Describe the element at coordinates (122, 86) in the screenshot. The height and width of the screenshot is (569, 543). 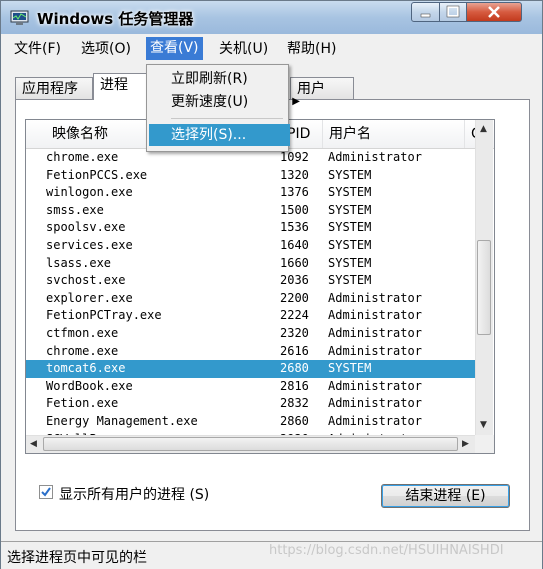
I see `tab-processes: 进程` at that location.